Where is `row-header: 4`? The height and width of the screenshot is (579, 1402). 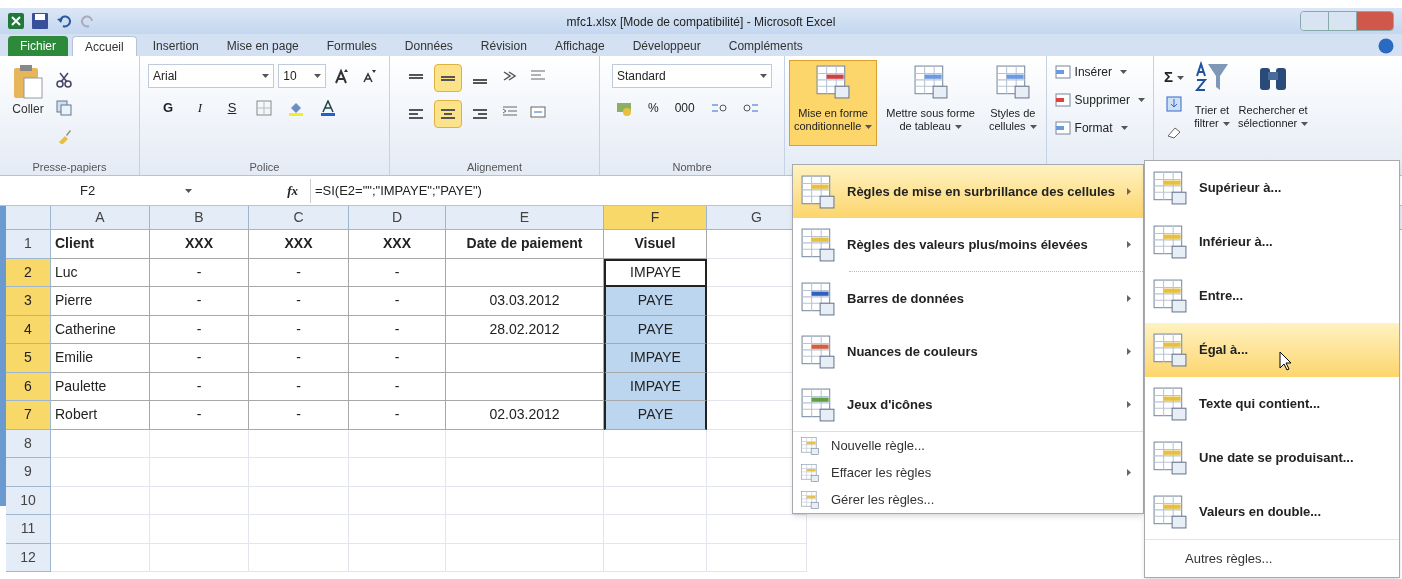 row-header: 4 is located at coordinates (28, 329).